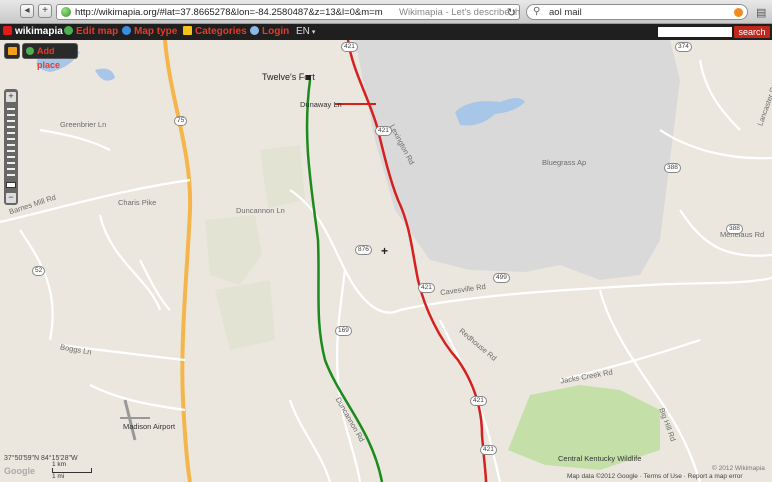 Image resolution: width=772 pixels, height=482 pixels. I want to click on zoom-in-button: +, so click(11, 97).